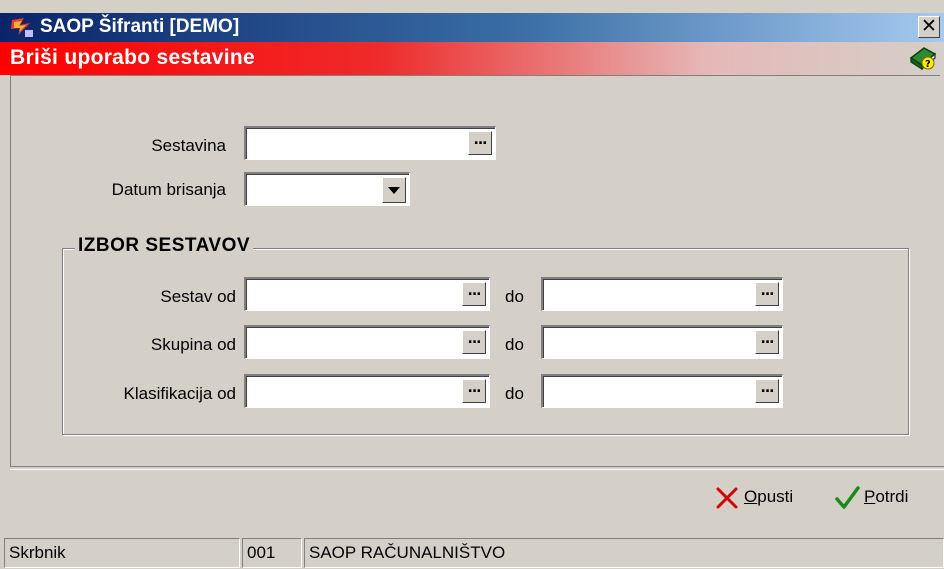 The image size is (944, 569). I want to click on skupina-do-input, so click(646, 342).